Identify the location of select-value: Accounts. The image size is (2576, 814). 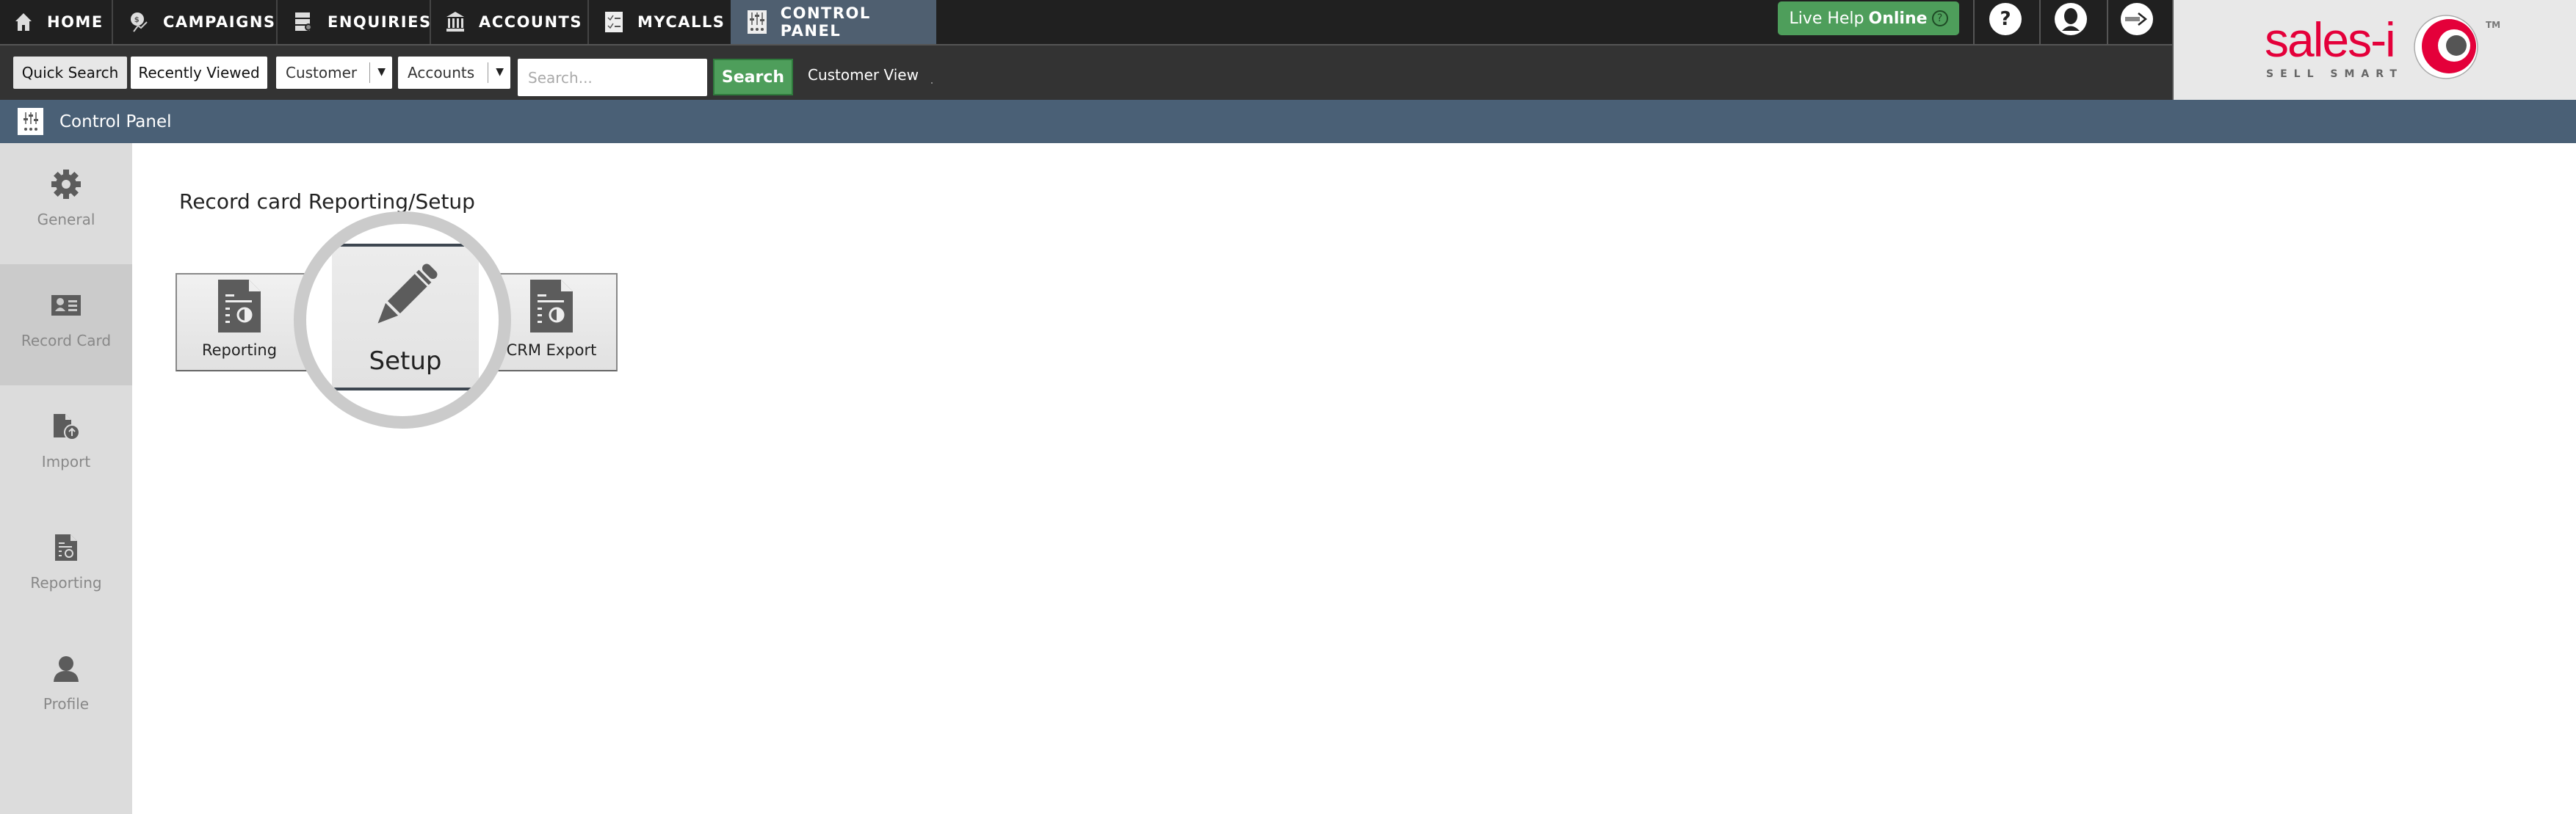
(441, 72).